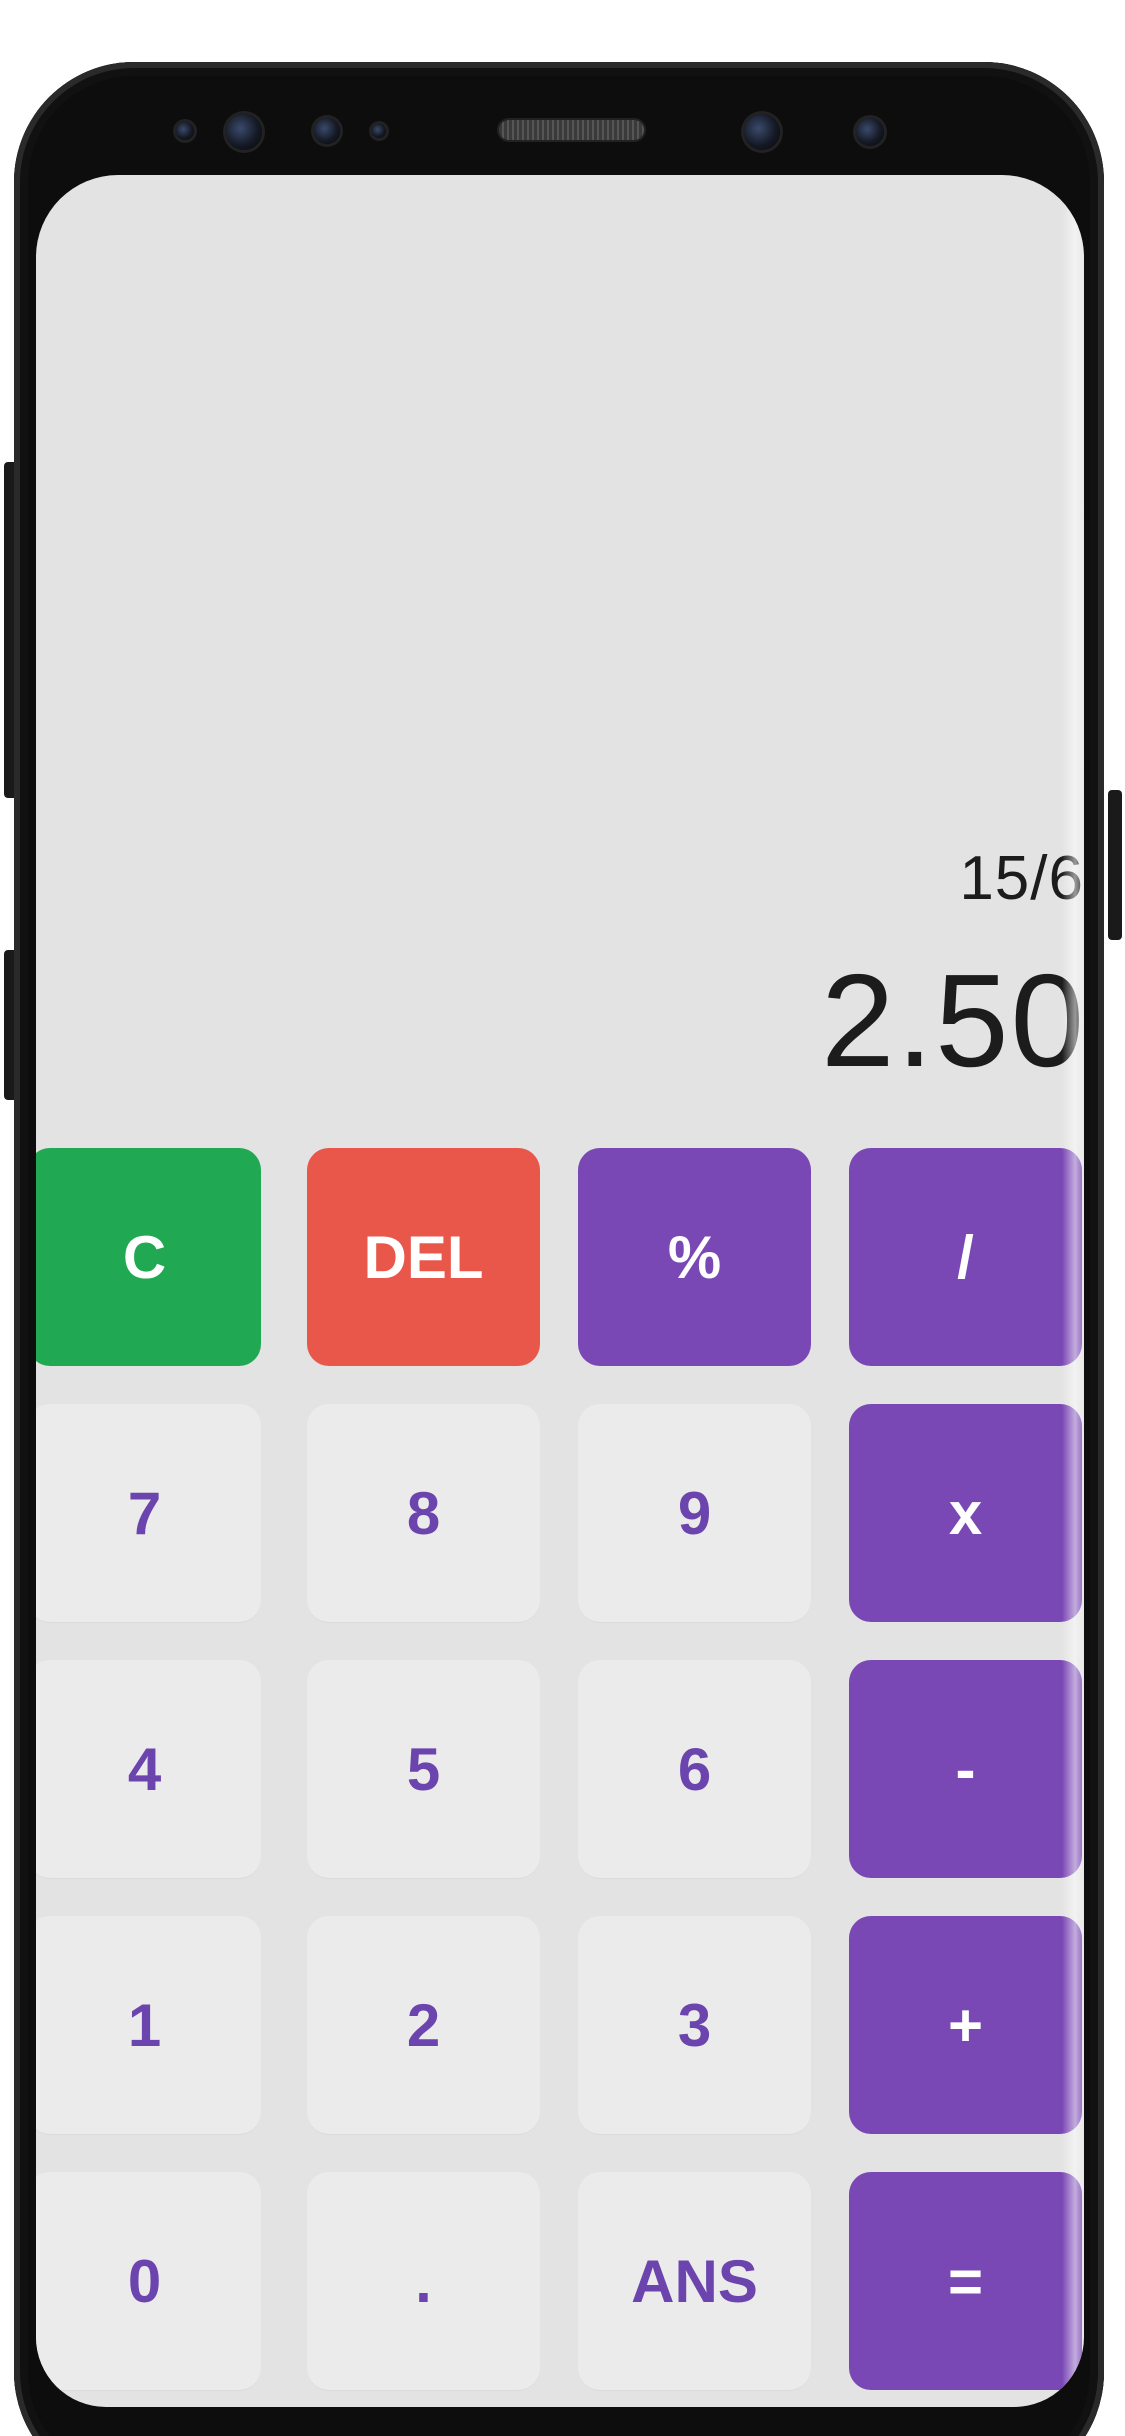 This screenshot has height=2436, width=1125. Describe the element at coordinates (148, 1769) in the screenshot. I see `digit-4-button: 4` at that location.